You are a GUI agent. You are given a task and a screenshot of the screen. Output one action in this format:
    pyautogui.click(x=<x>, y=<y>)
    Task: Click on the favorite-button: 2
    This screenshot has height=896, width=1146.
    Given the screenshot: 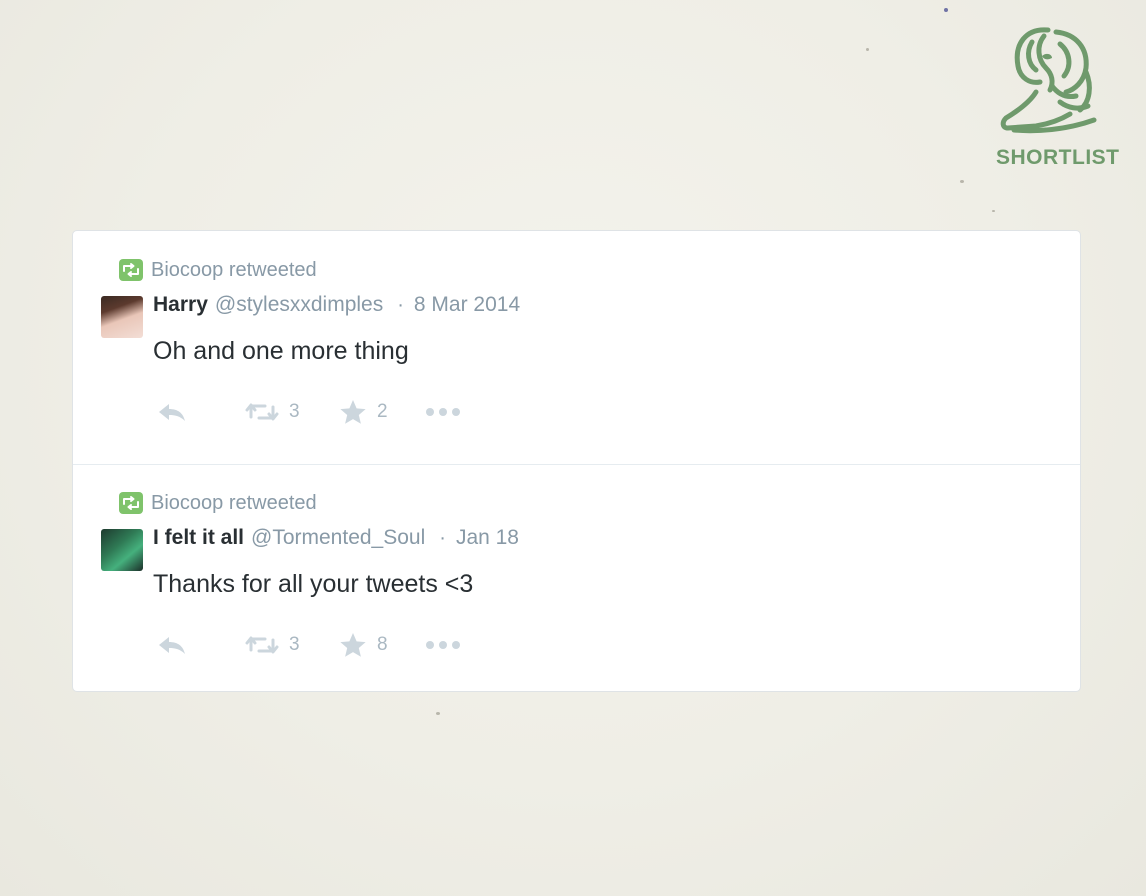 What is the action you would take?
    pyautogui.click(x=363, y=412)
    